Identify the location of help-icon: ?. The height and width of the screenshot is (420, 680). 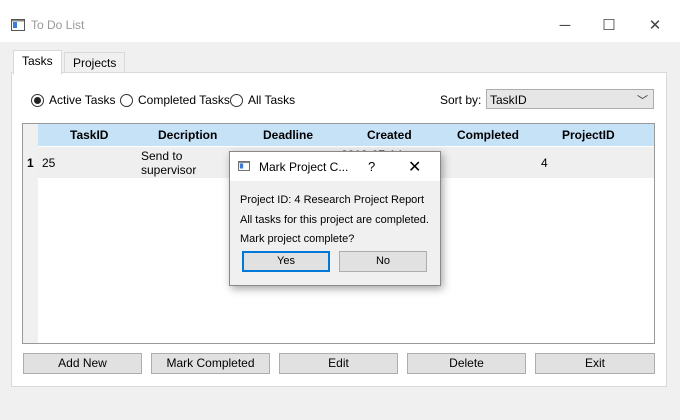
(371, 166).